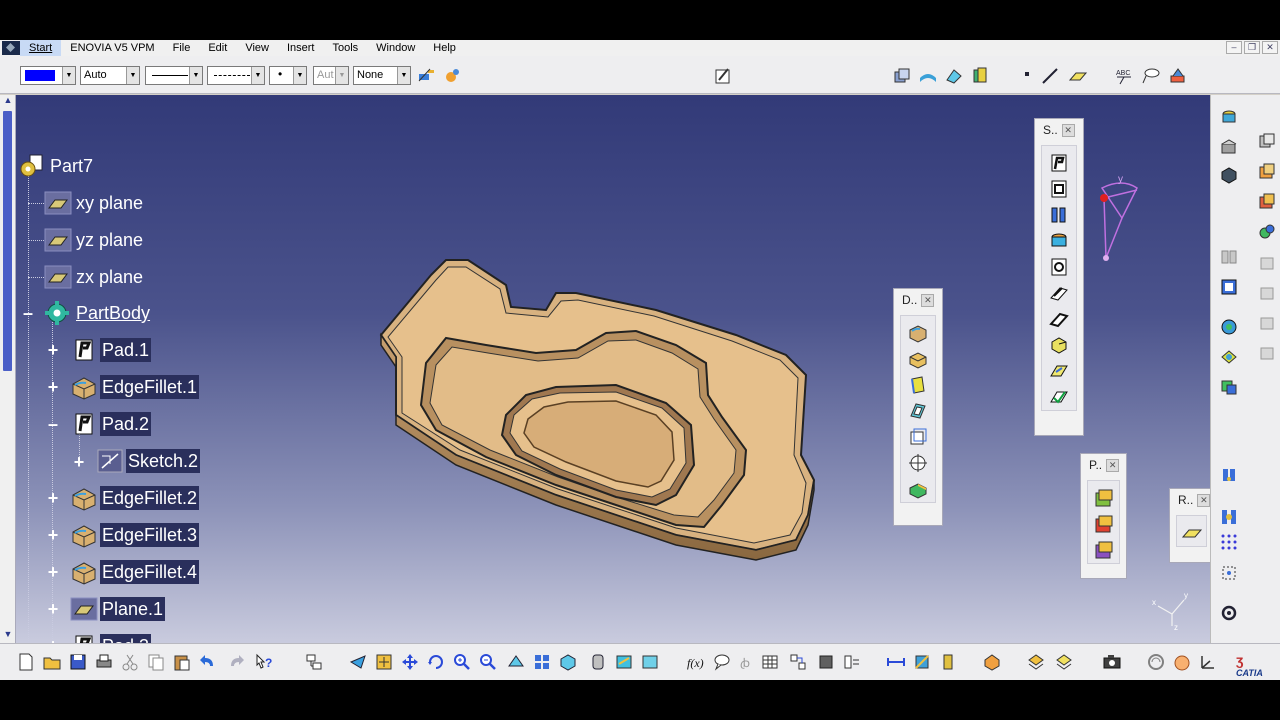 The image size is (1280, 720). What do you see at coordinates (452, 76) in the screenshot?
I see `copy-format-icon` at bounding box center [452, 76].